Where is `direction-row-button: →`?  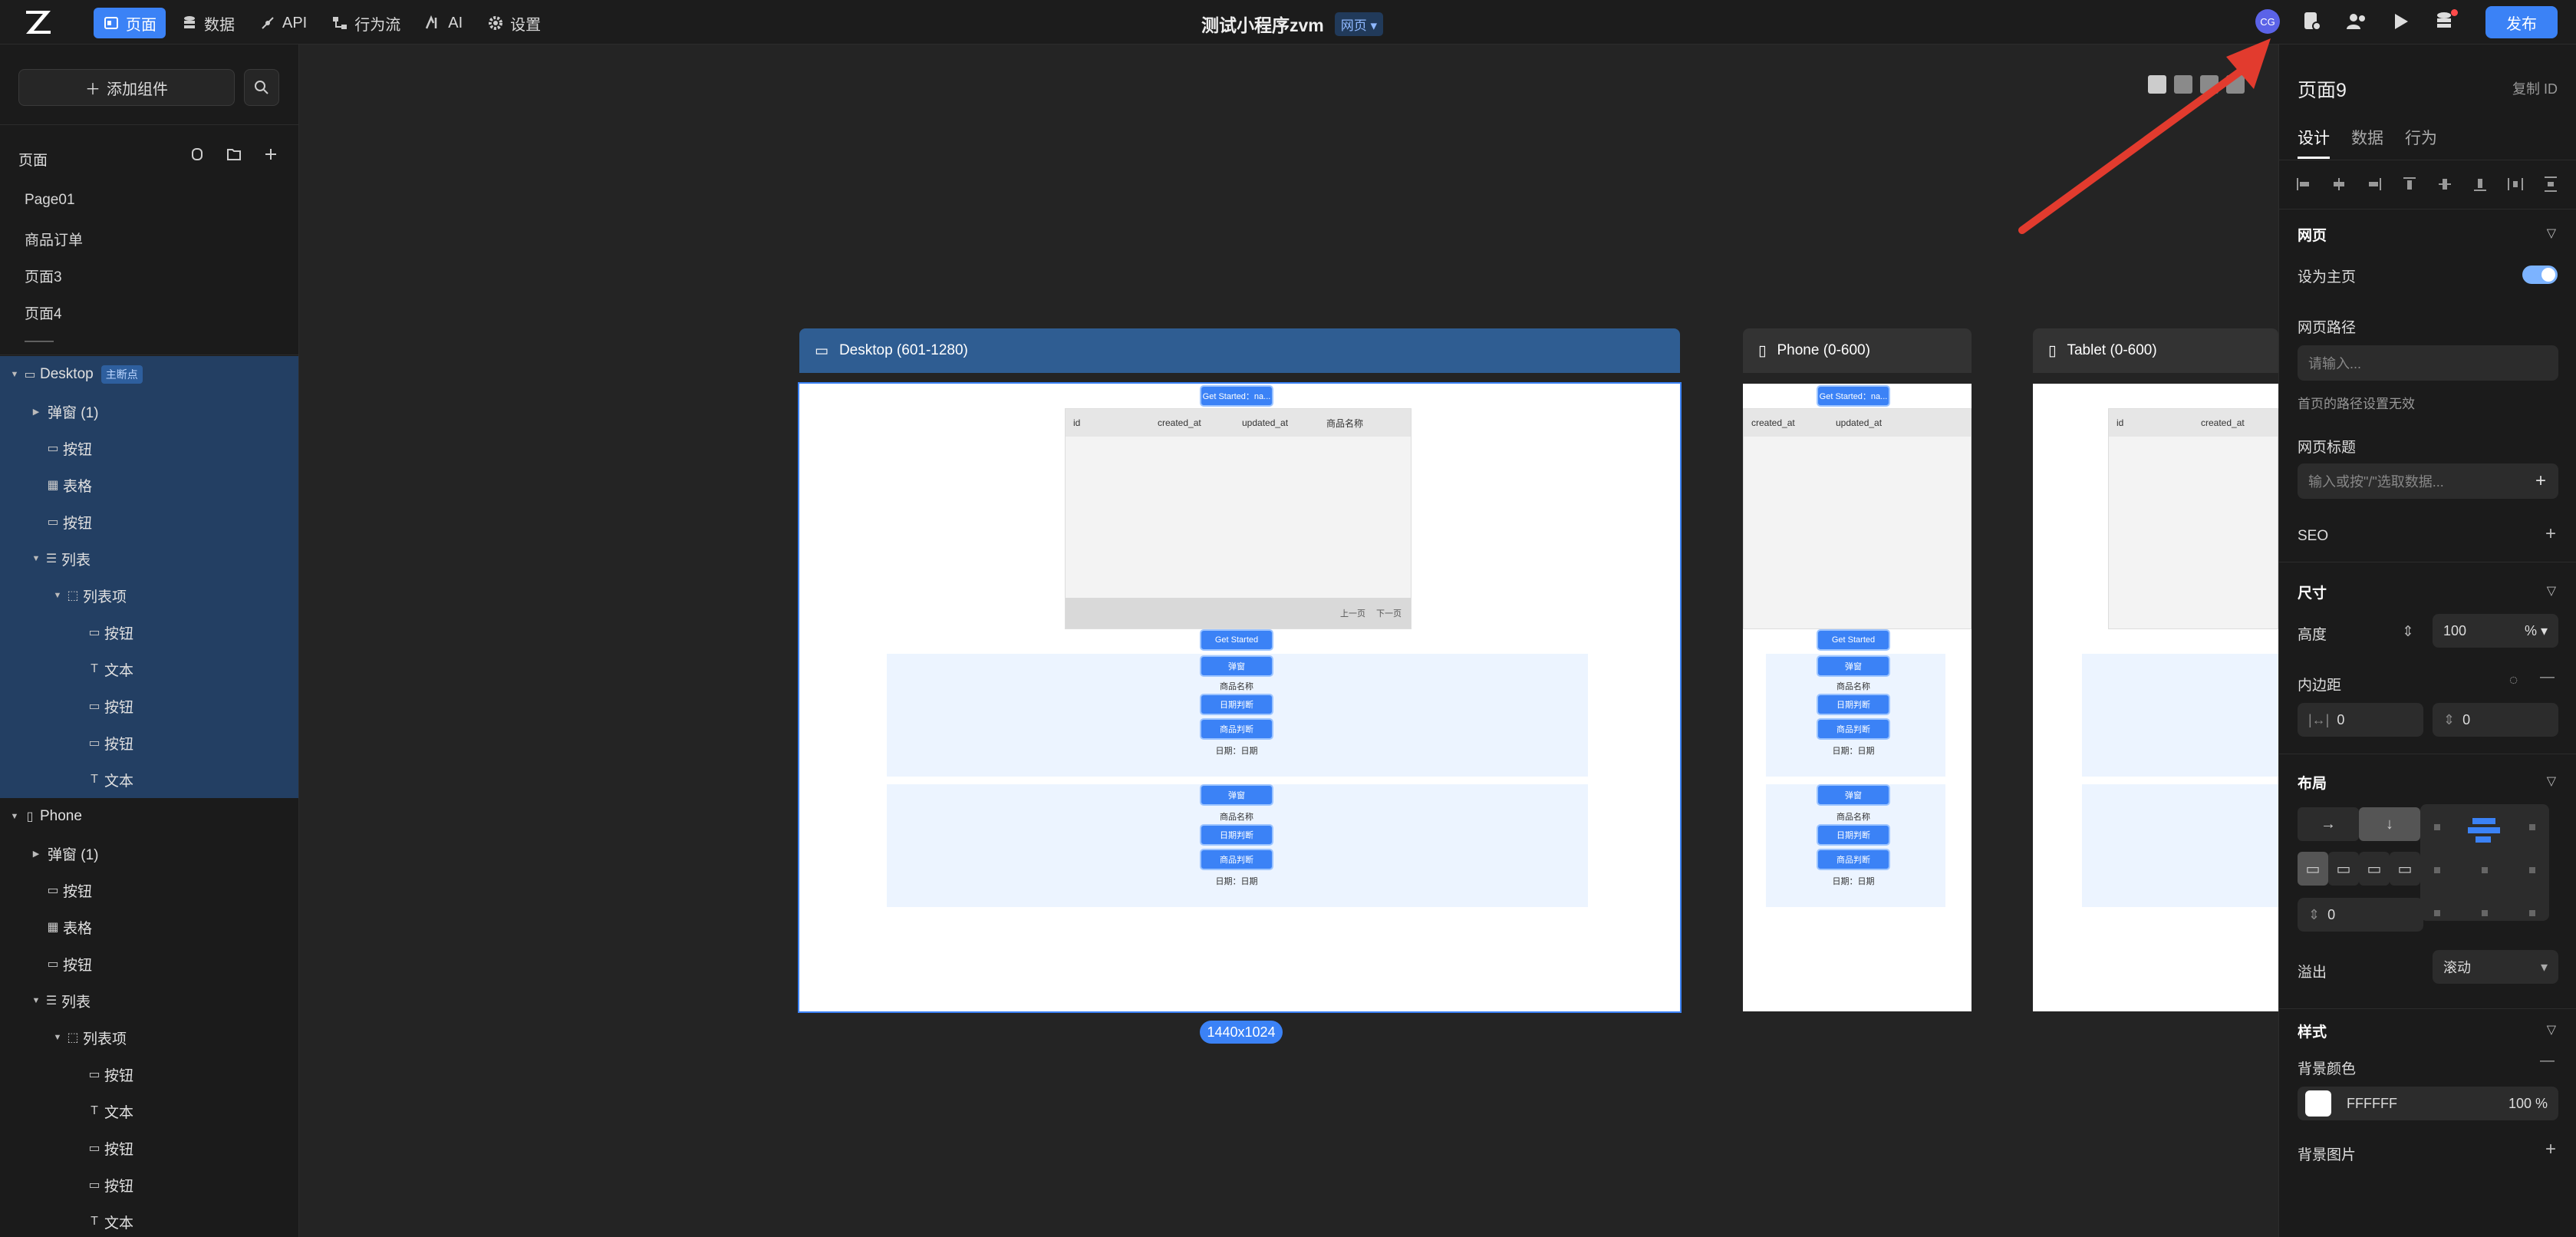
direction-row-button: → is located at coordinates (2328, 824).